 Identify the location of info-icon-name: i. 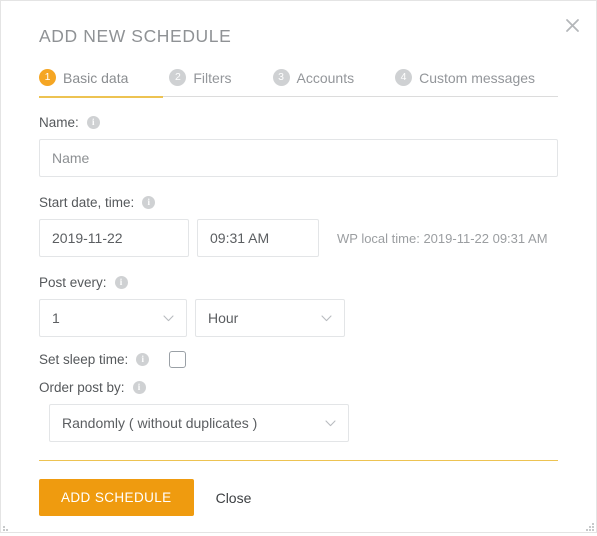
(93, 122).